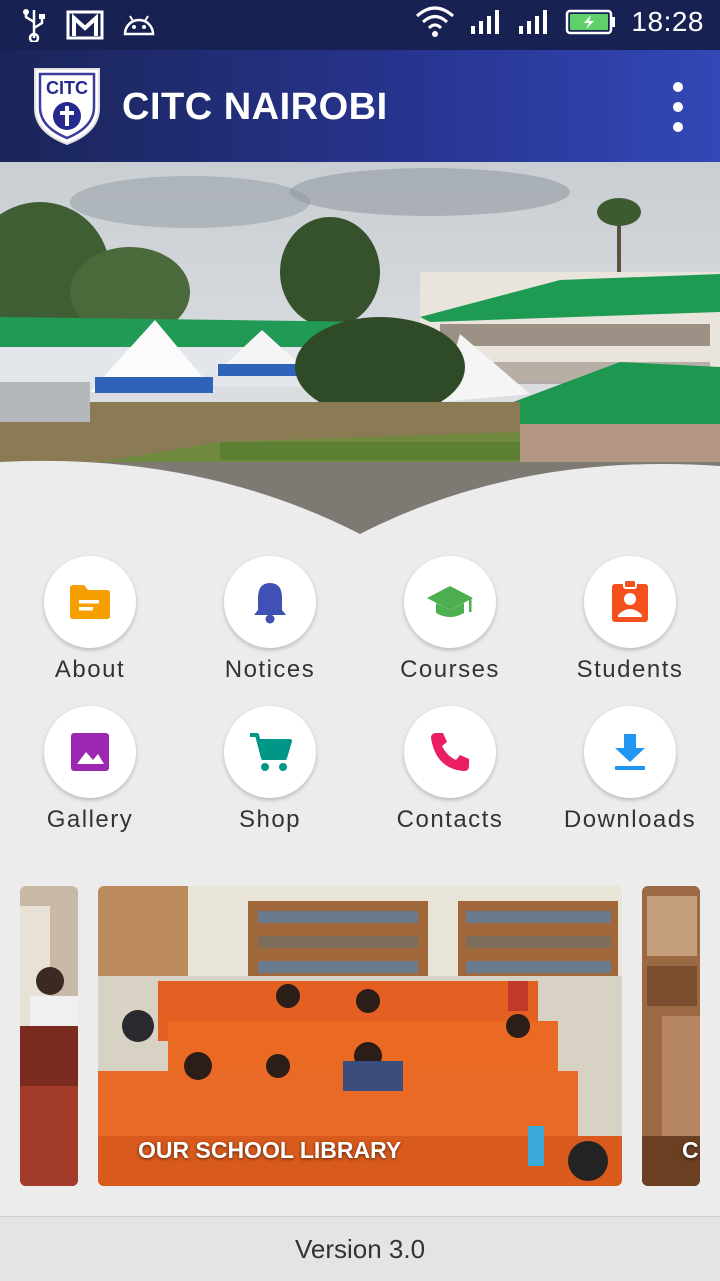  What do you see at coordinates (85, 25) in the screenshot?
I see `gmail-icon` at bounding box center [85, 25].